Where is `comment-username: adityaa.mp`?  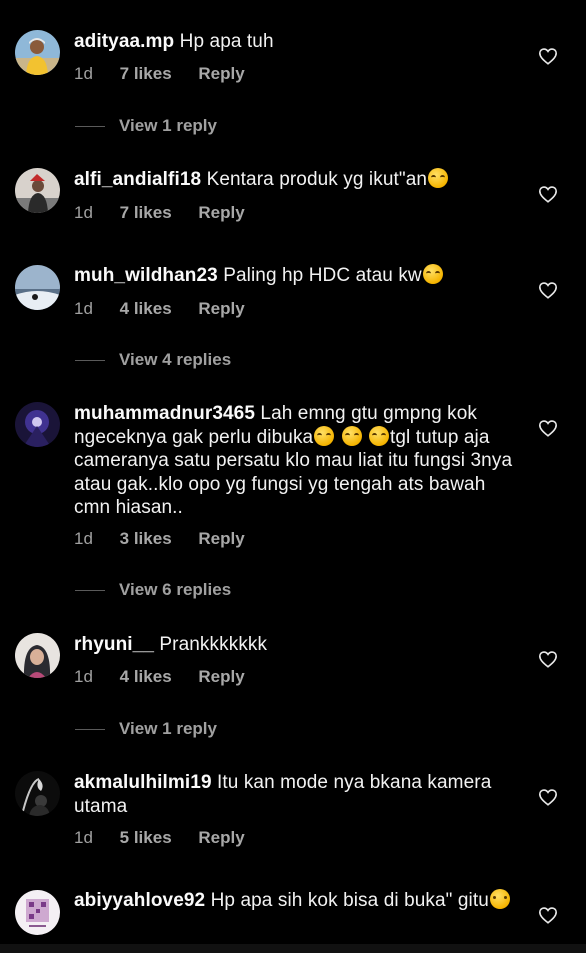
comment-username: adityaa.mp is located at coordinates (124, 41).